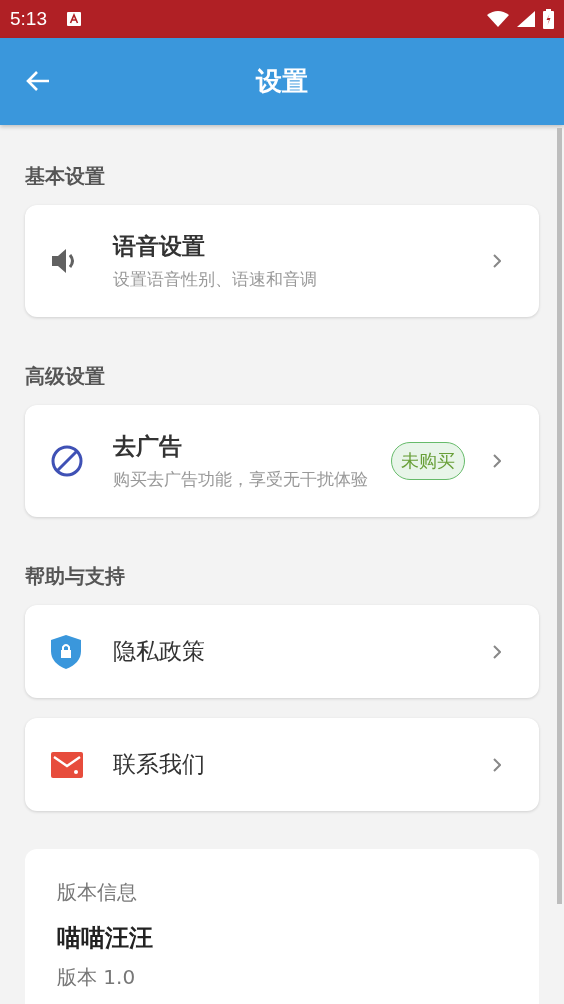 The height and width of the screenshot is (1004, 564). I want to click on item-title: 隐私政策, so click(159, 651).